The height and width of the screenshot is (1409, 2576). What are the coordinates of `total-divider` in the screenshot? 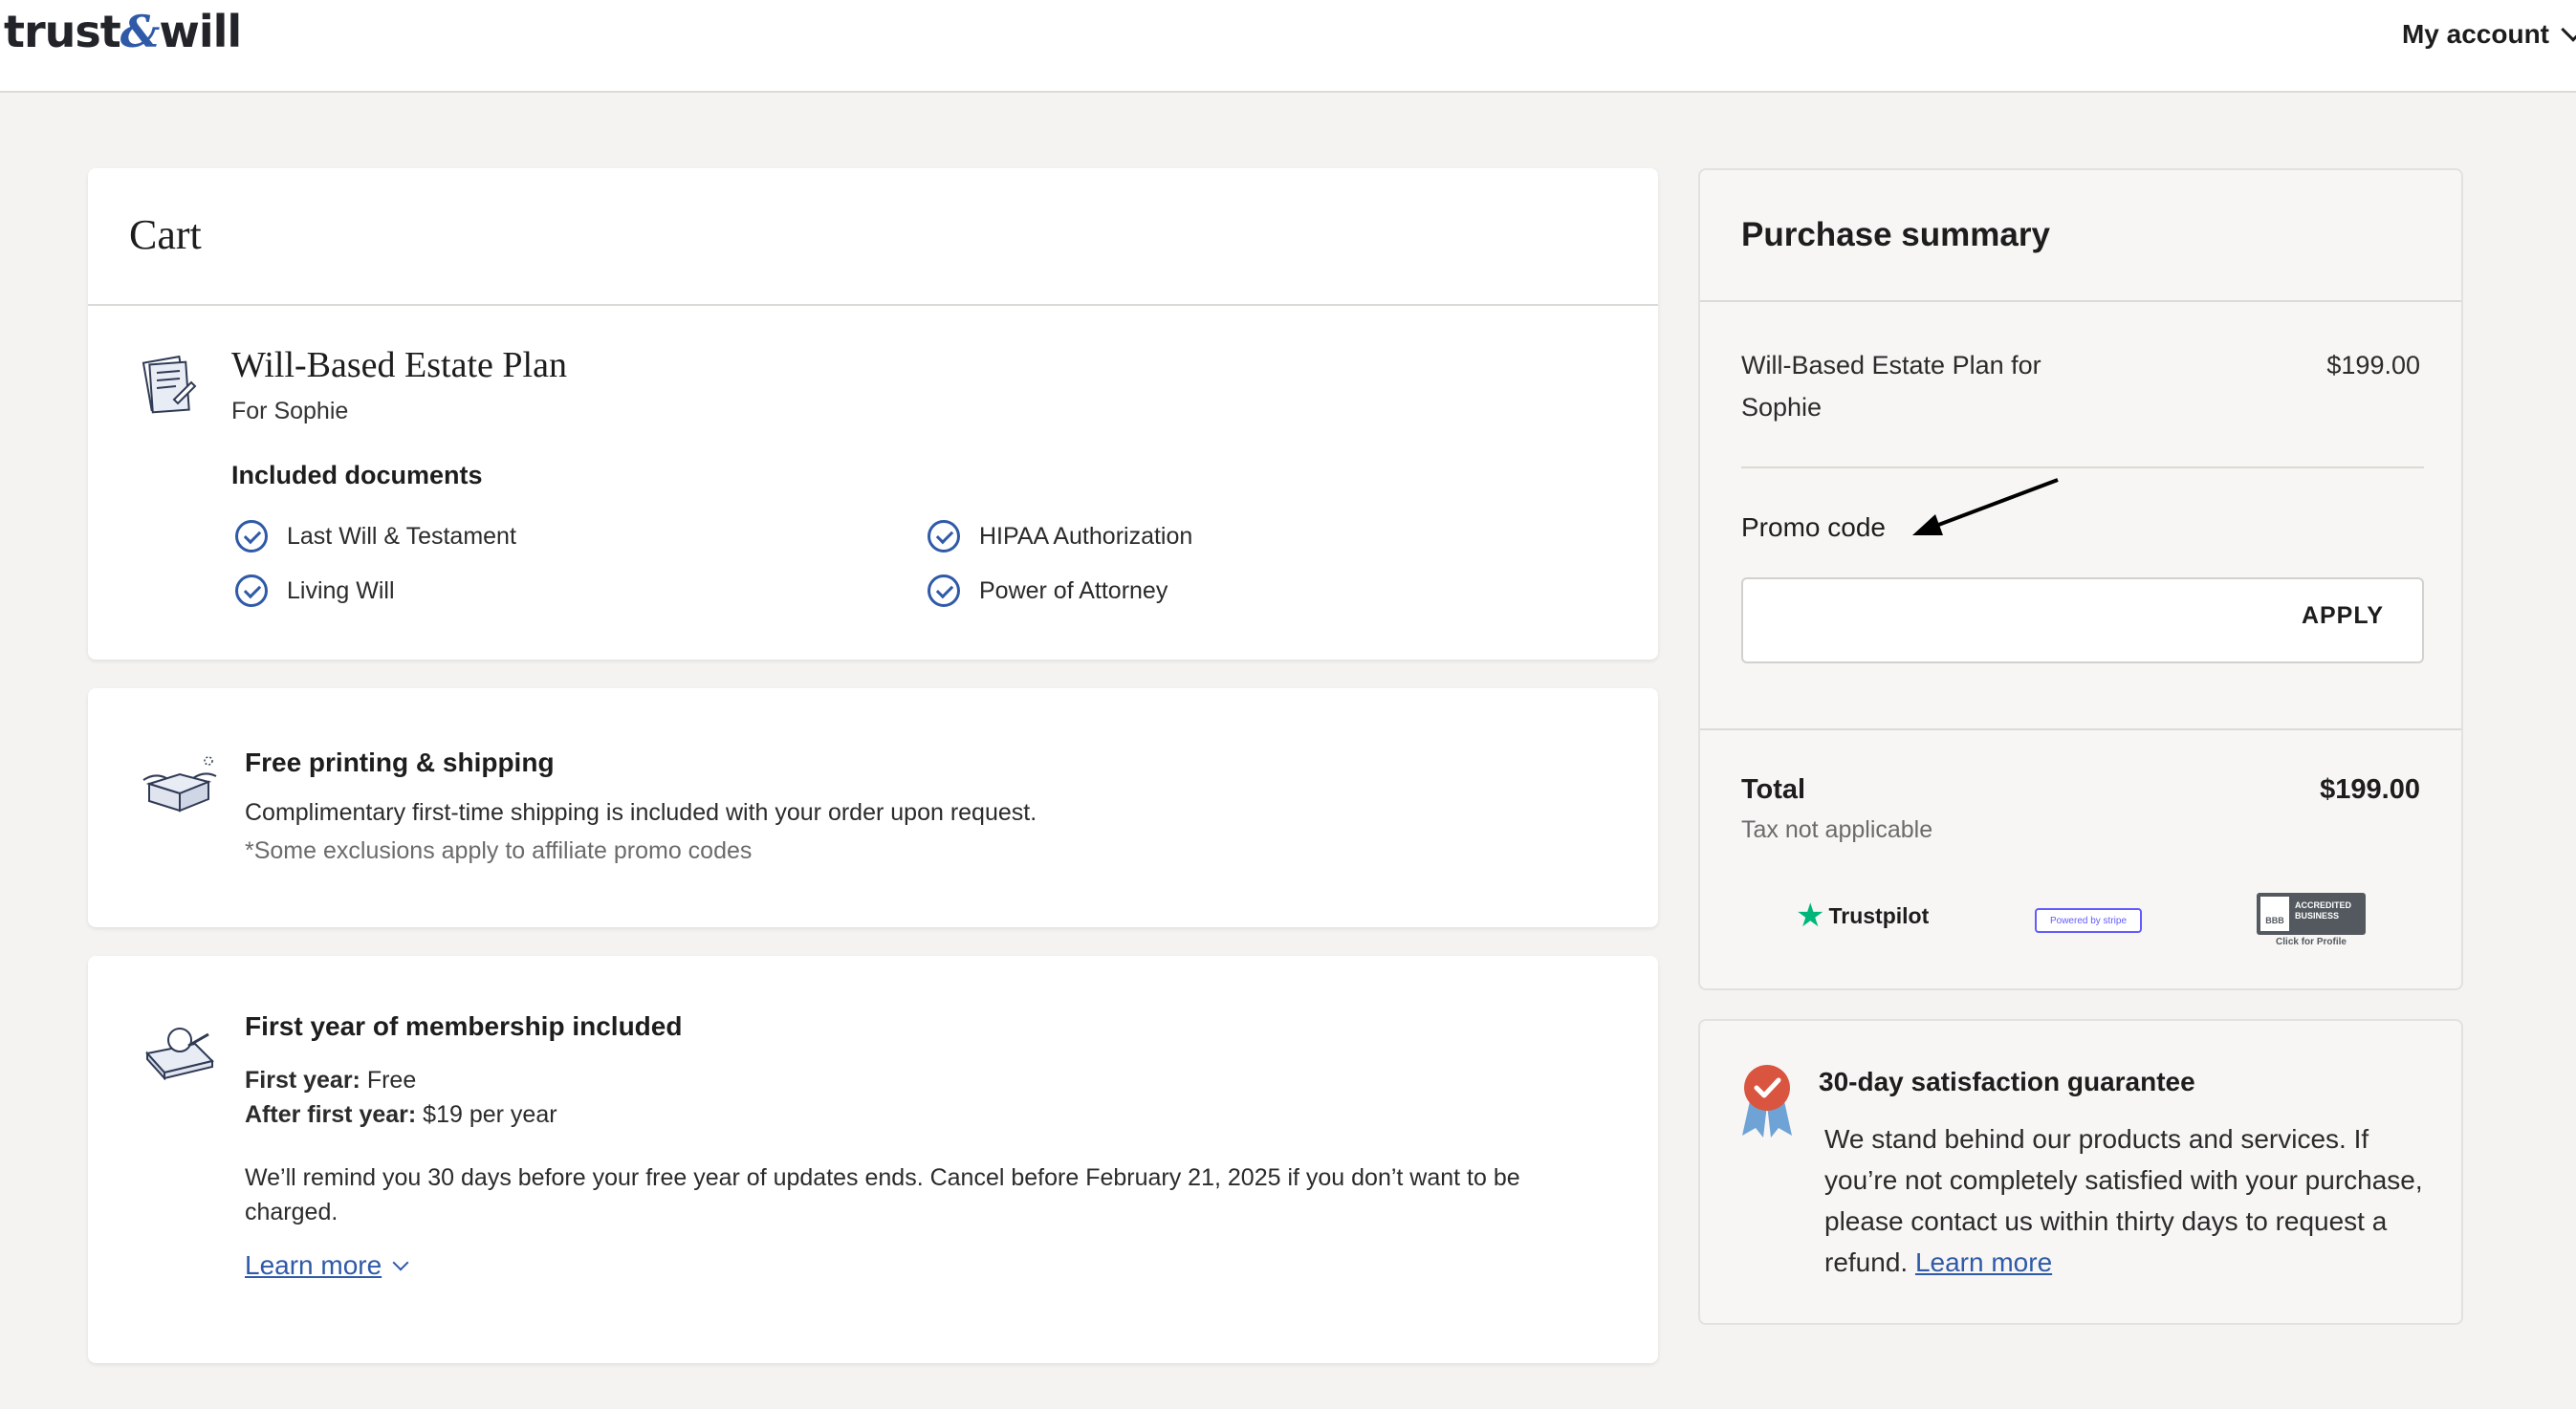 It's located at (2080, 729).